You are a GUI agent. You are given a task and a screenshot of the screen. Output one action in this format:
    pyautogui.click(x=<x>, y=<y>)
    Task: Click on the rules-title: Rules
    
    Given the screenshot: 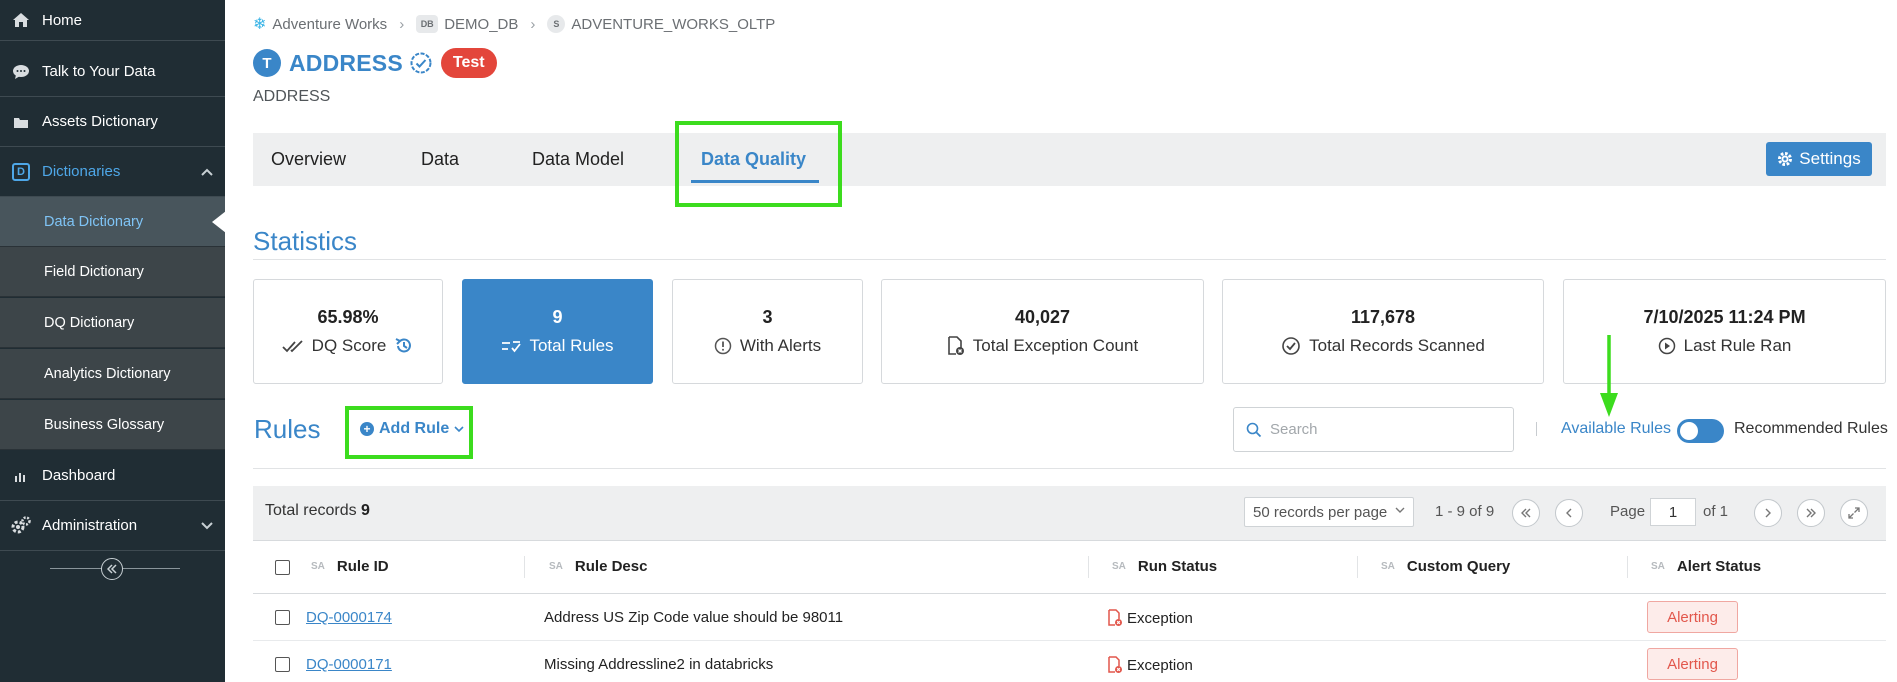 What is the action you would take?
    pyautogui.click(x=287, y=429)
    